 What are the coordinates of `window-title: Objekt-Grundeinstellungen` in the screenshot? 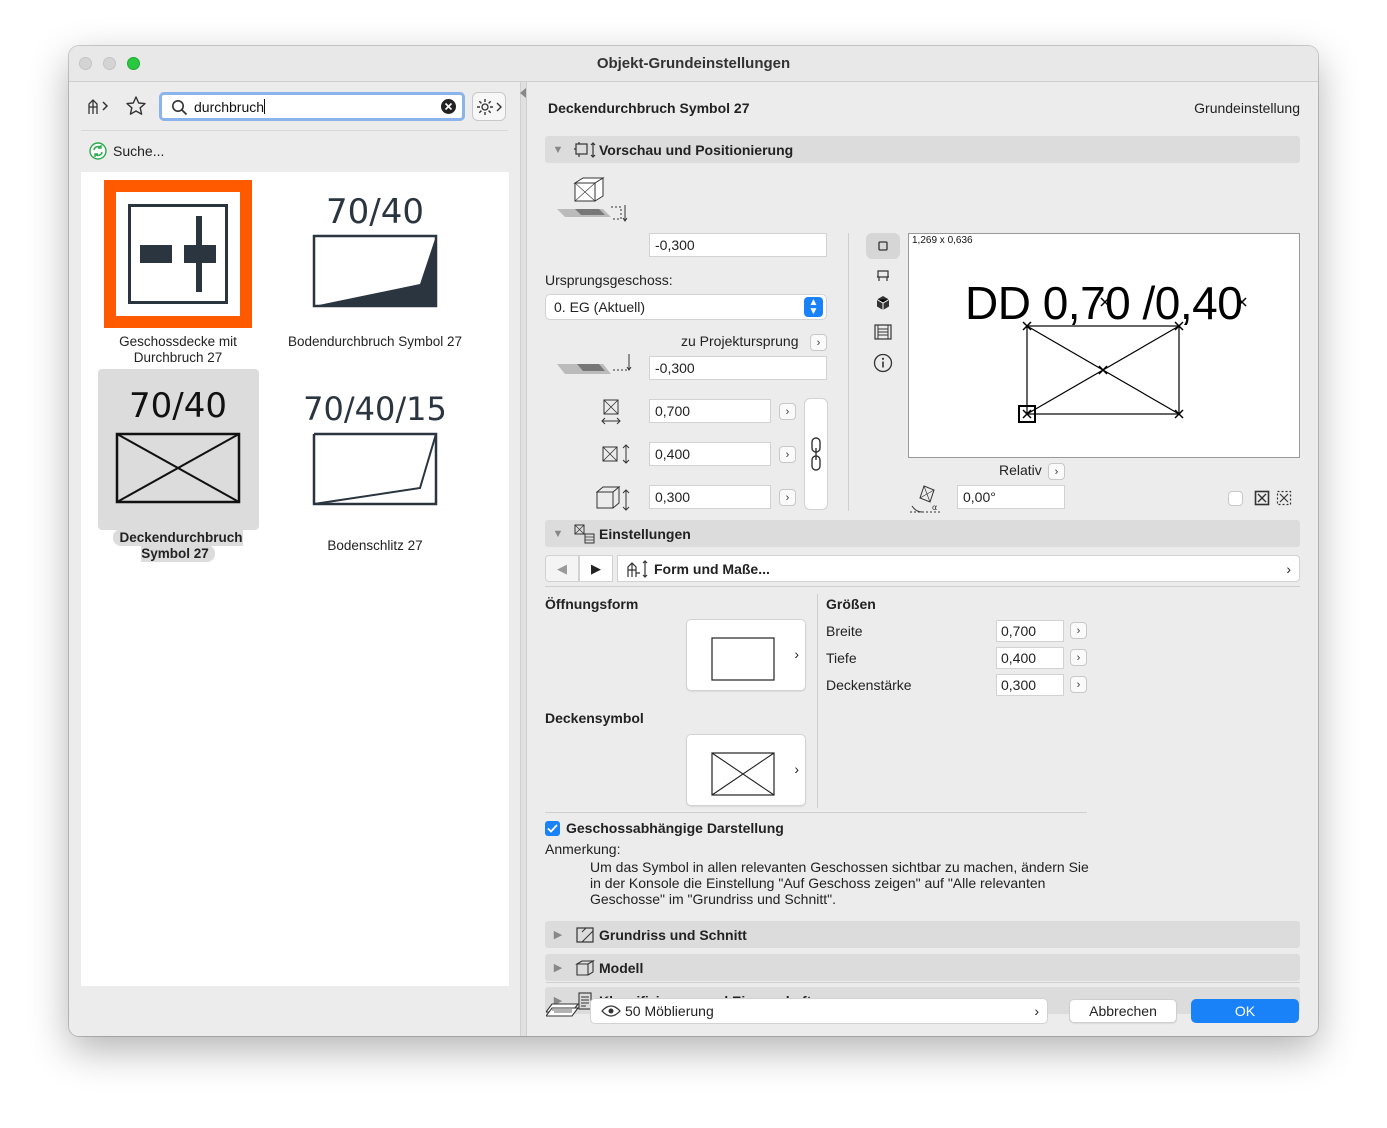 It's located at (693, 63).